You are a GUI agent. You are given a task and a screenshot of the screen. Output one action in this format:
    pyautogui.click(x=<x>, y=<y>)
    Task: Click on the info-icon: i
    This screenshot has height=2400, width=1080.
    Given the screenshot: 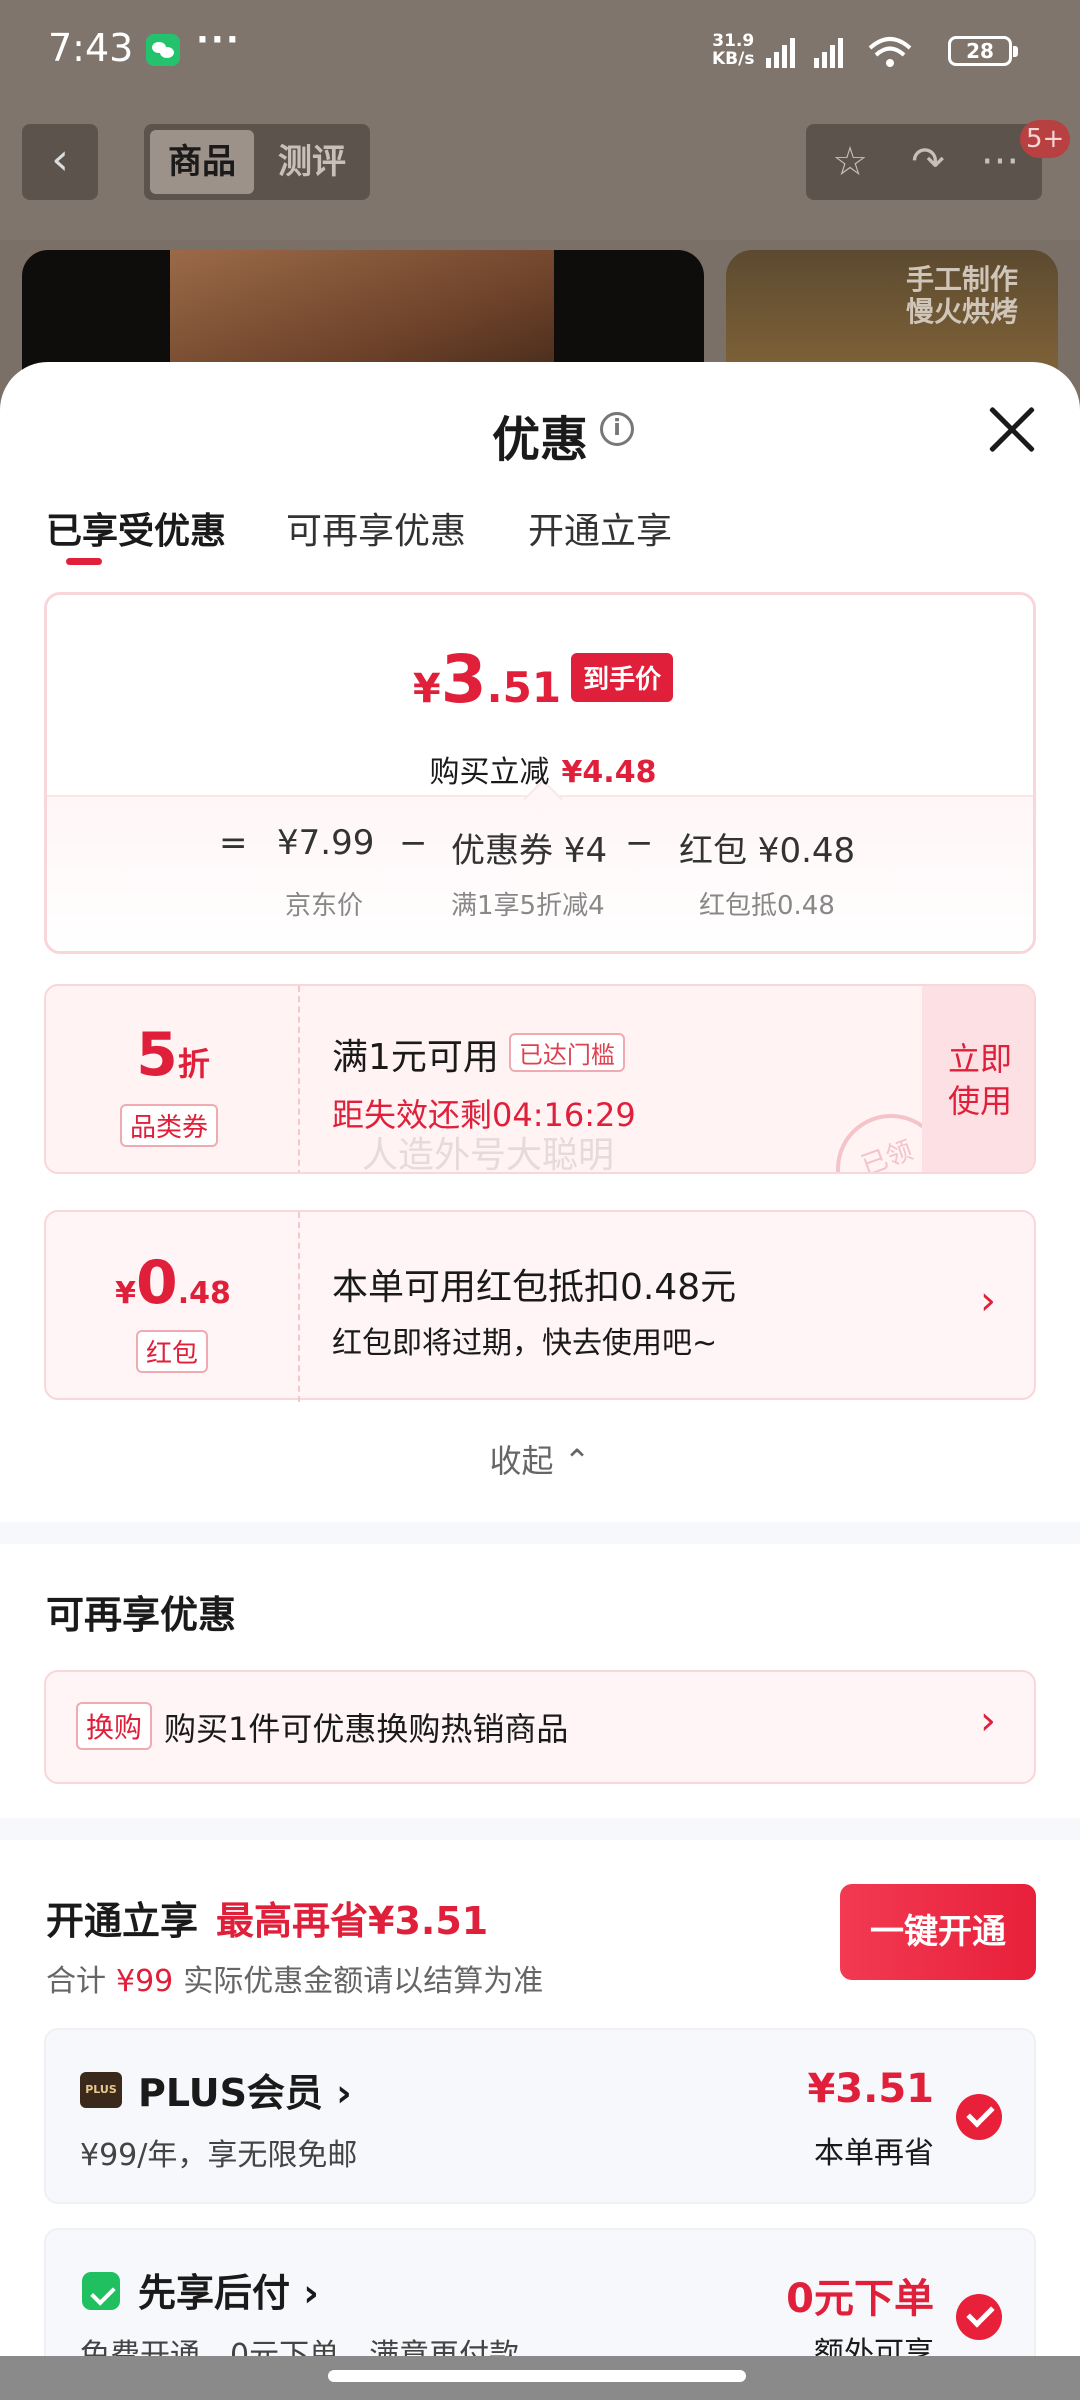 What is the action you would take?
    pyautogui.click(x=617, y=429)
    